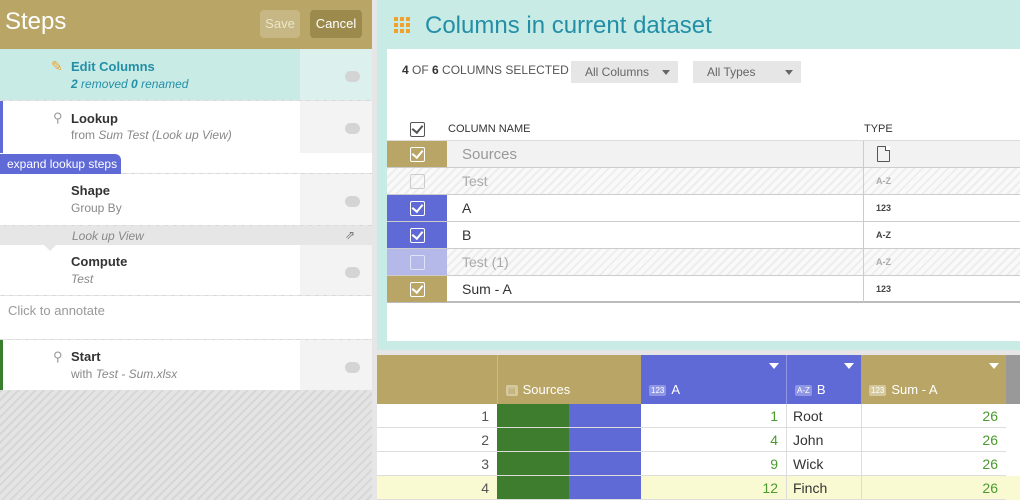 The height and width of the screenshot is (500, 1020). I want to click on step-summary: Group By, so click(96, 208).